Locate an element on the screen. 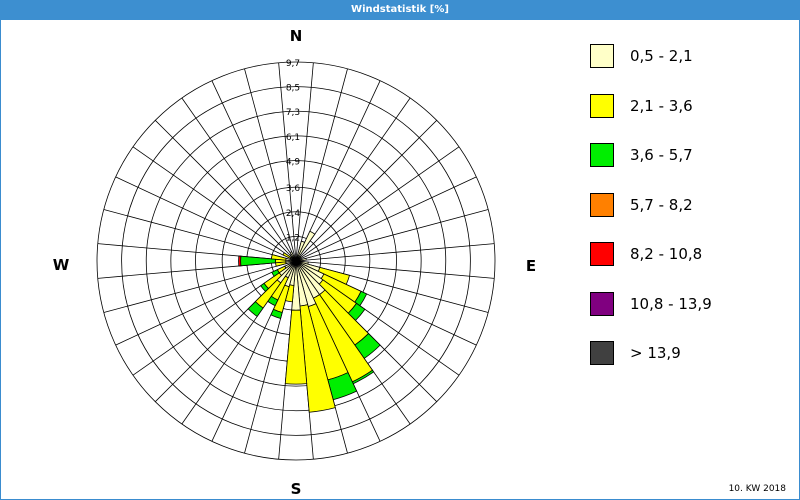  legend-item: 5,7 - 8,2 is located at coordinates (690, 205).